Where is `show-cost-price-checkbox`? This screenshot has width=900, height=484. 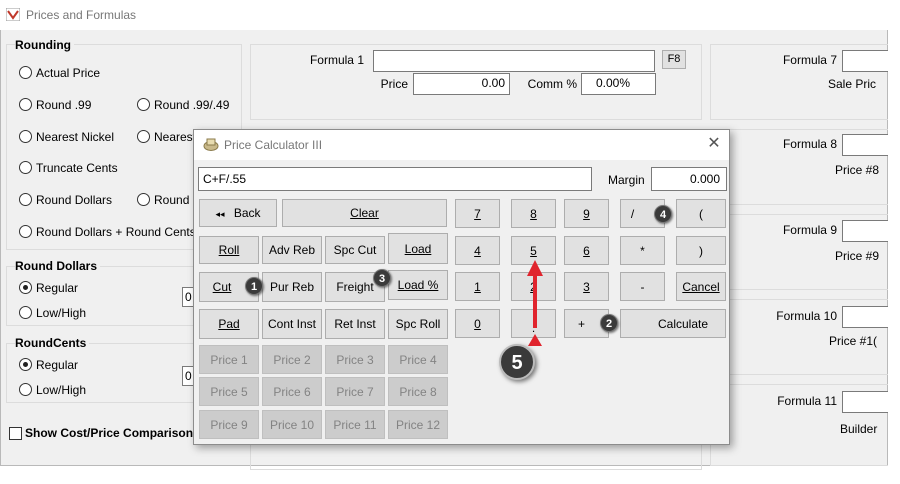 show-cost-price-checkbox is located at coordinates (15, 433).